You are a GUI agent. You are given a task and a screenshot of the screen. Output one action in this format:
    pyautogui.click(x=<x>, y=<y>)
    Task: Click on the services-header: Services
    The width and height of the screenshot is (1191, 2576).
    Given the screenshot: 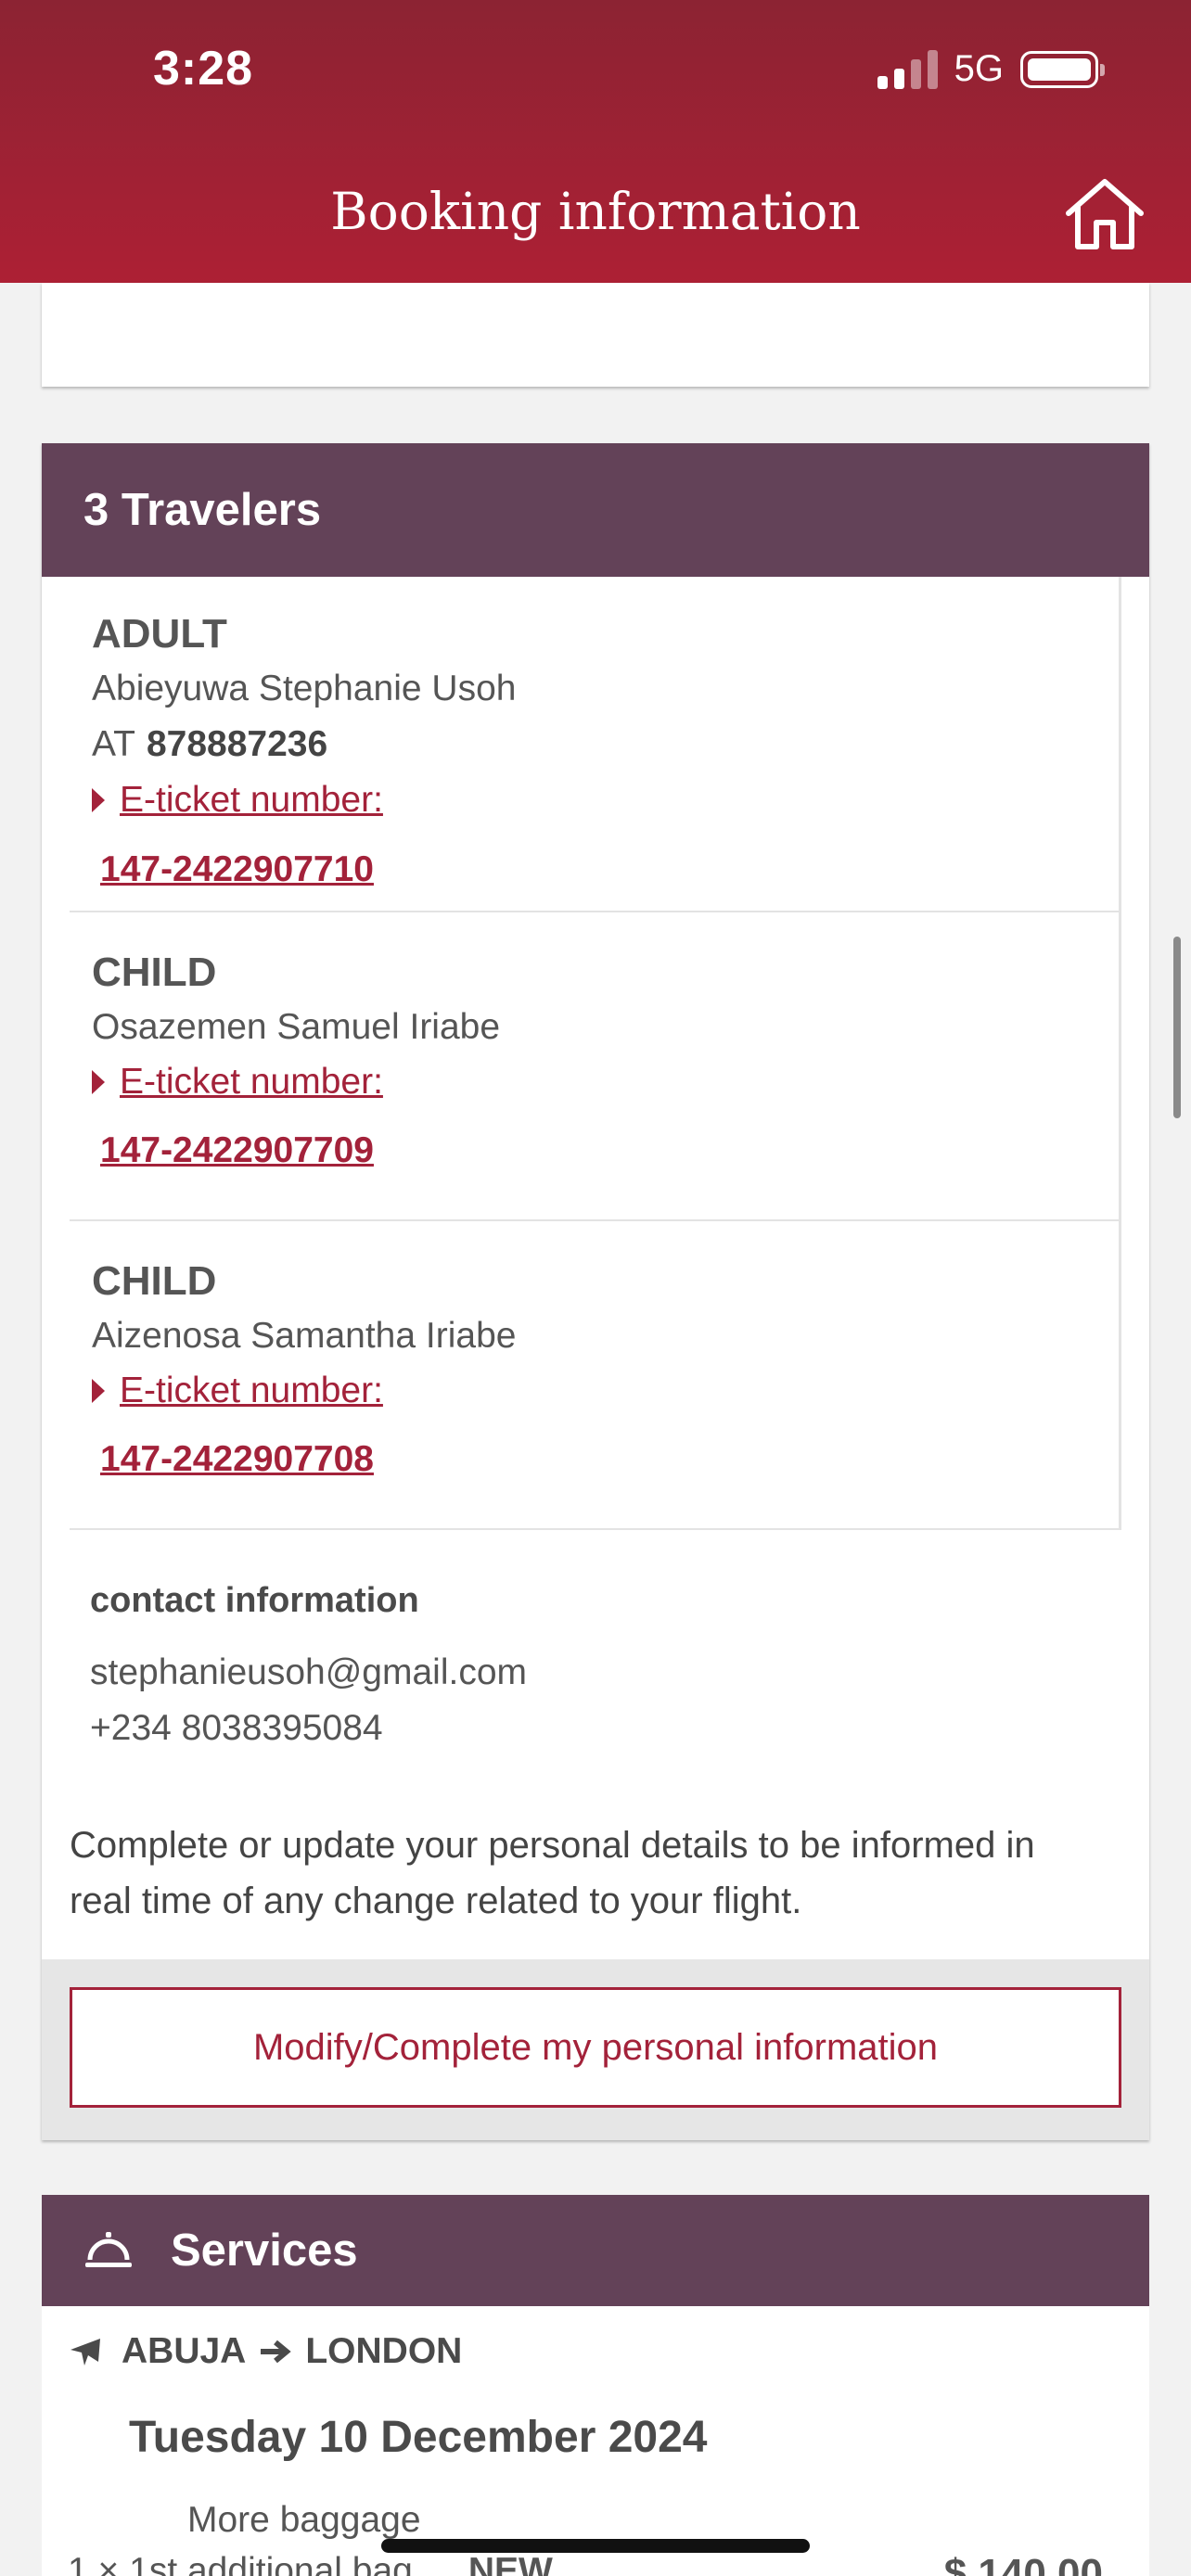 What is the action you would take?
    pyautogui.click(x=595, y=2250)
    